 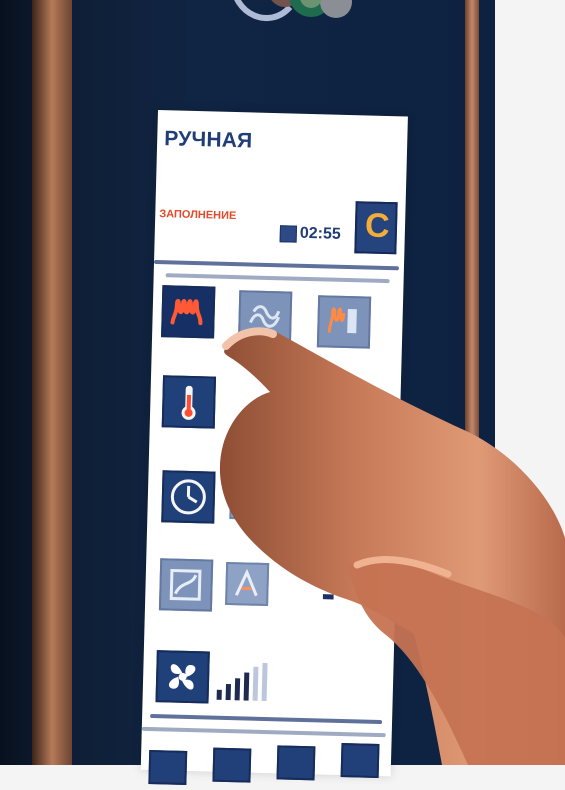 I want to click on time-display: 02:55, so click(x=320, y=234).